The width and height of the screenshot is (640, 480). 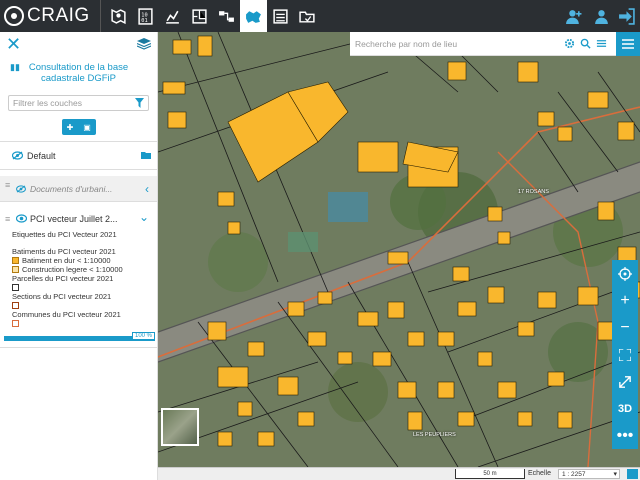 I want to click on commune-swatch, so click(x=15, y=323).